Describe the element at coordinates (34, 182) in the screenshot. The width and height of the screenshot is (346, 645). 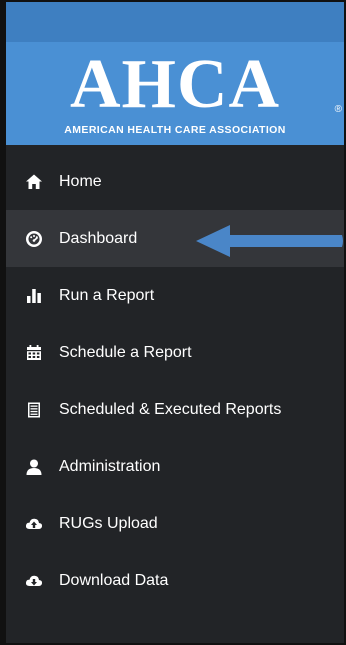
I see `home-icon` at that location.